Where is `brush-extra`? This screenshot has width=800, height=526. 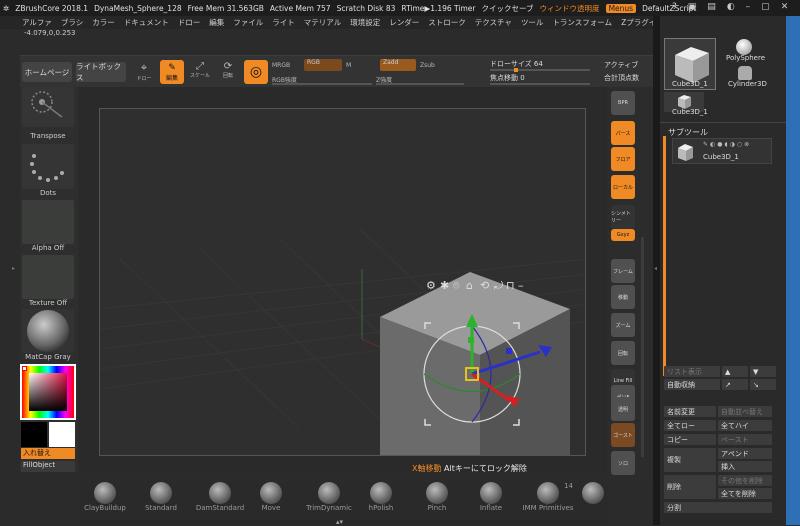 brush-extra is located at coordinates (593, 493).